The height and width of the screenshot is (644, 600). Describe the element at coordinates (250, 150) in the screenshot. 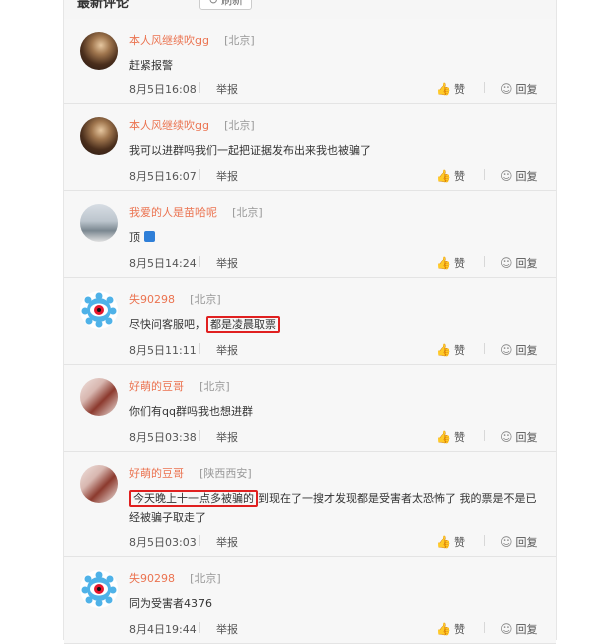

I see `comment-text: 我可以进群吗我们一起把证据发布出来我也被骗了` at that location.